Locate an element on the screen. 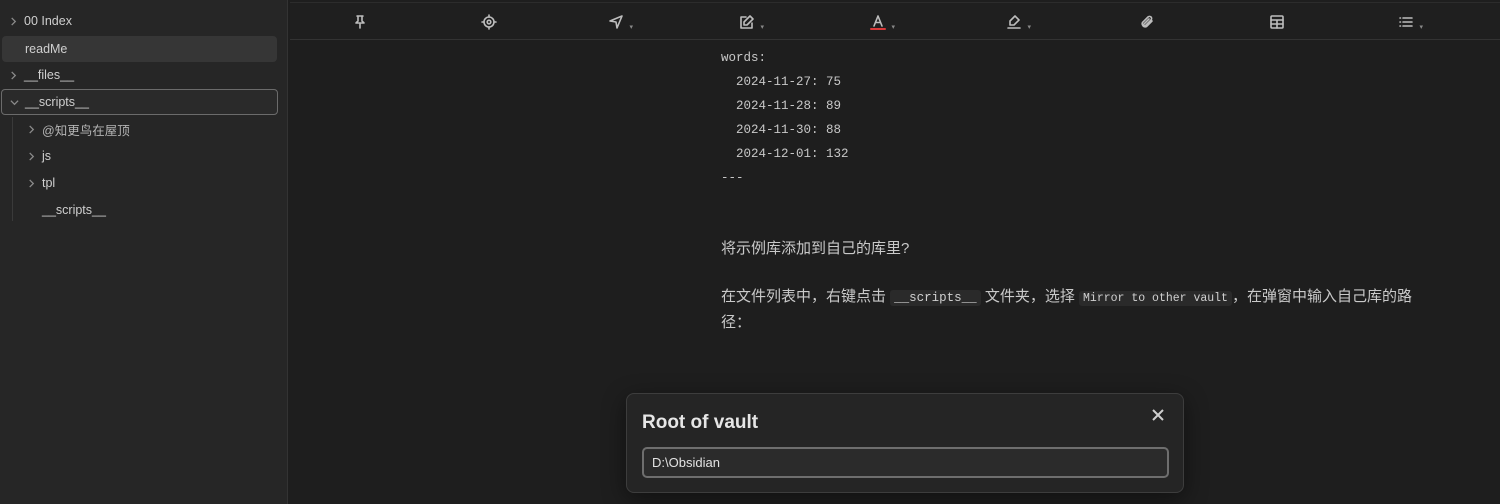 This screenshot has height=504, width=1500. list-icon is located at coordinates (1406, 22).